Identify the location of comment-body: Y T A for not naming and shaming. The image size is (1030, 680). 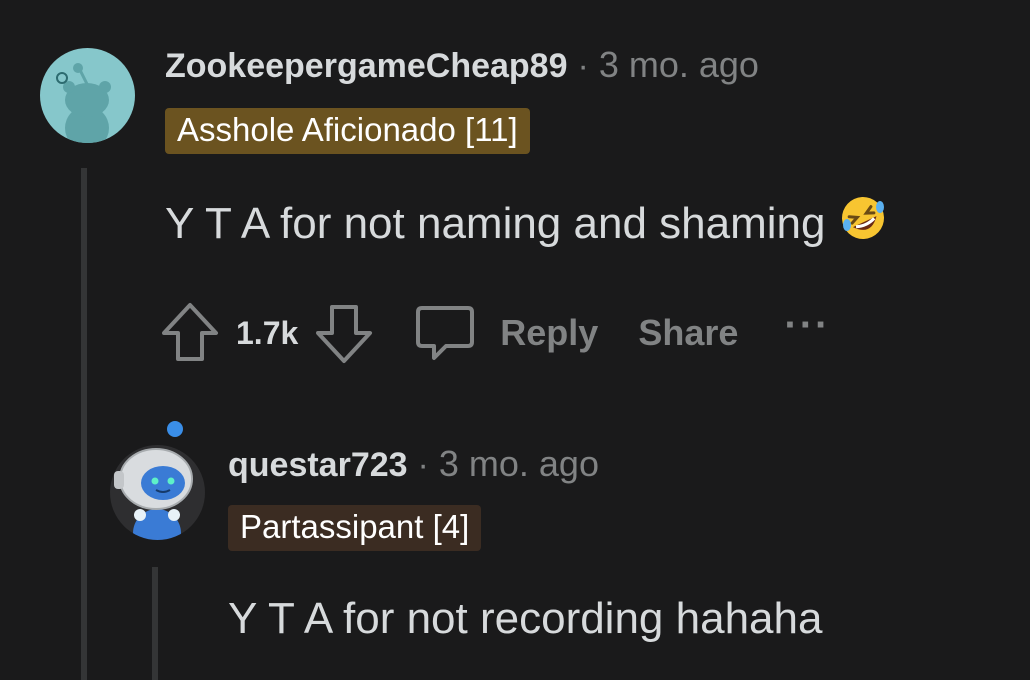
(526, 223).